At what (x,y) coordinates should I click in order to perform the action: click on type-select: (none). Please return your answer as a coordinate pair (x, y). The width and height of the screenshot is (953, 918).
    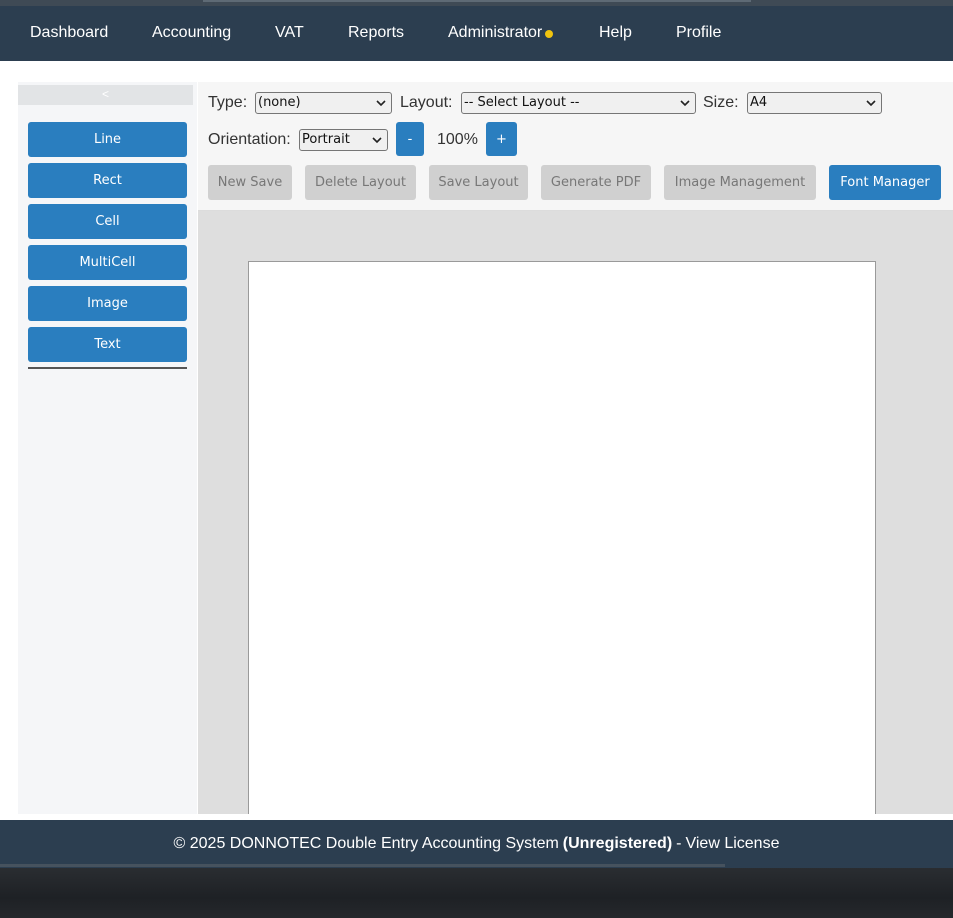
    Looking at the image, I should click on (323, 103).